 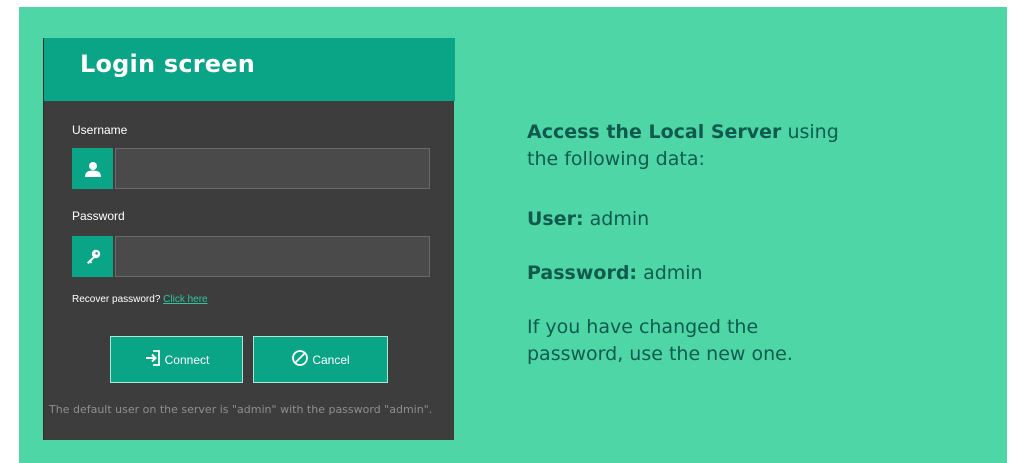 What do you see at coordinates (185, 299) in the screenshot?
I see `recover-link: Click here` at bounding box center [185, 299].